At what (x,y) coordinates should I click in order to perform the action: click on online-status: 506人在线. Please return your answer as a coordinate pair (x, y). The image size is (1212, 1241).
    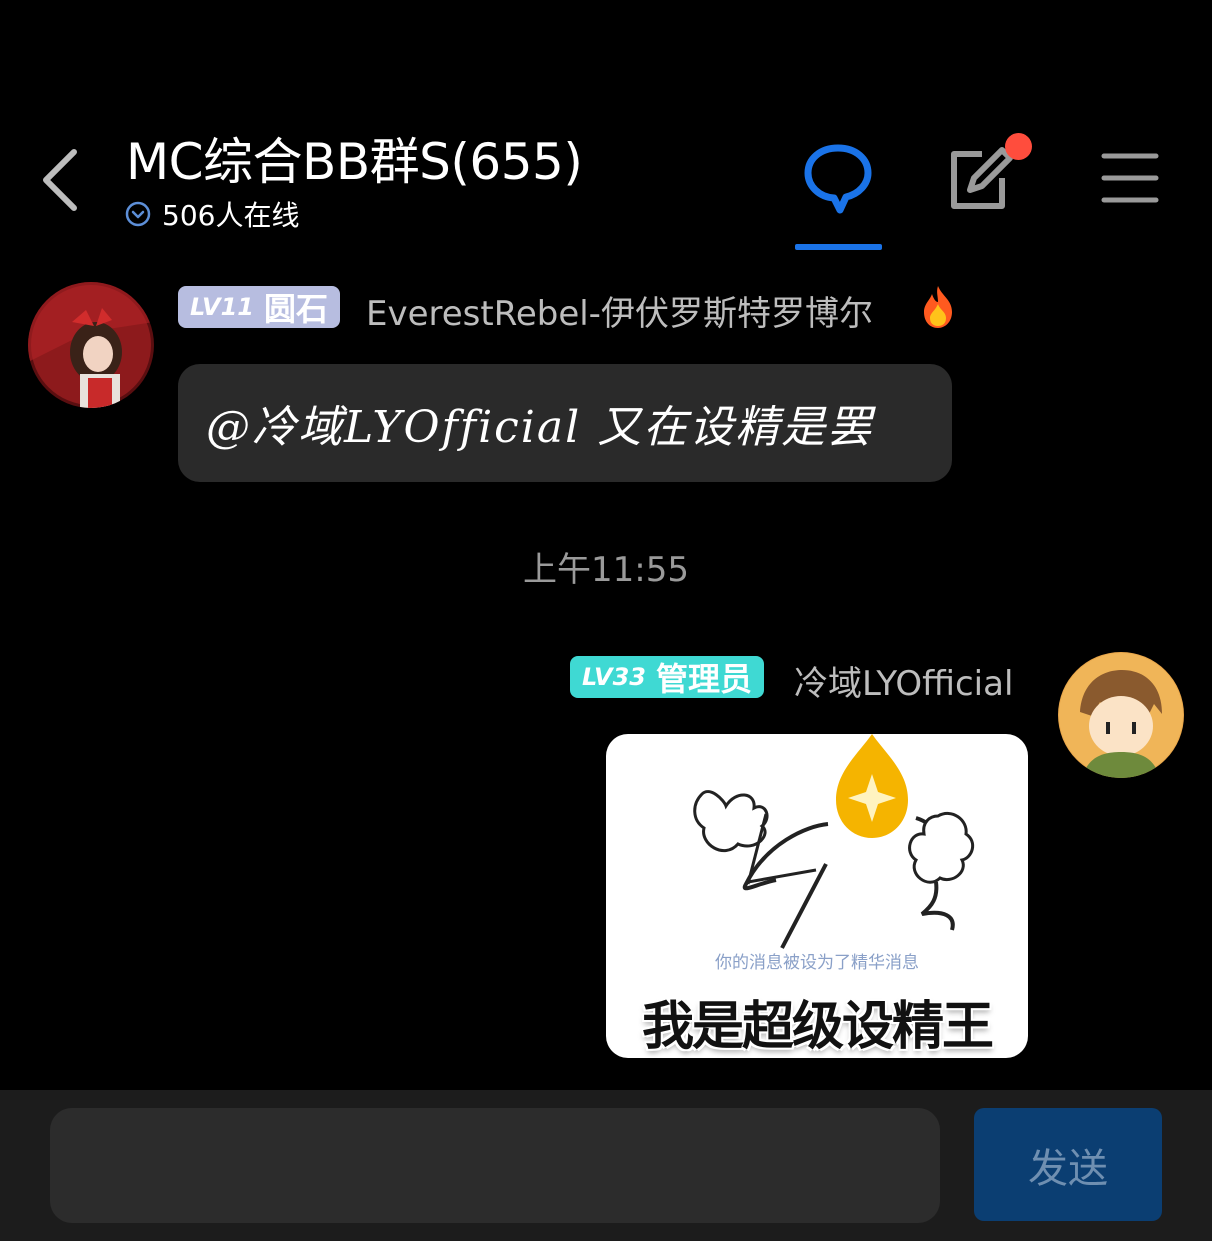
    Looking at the image, I should click on (211, 214).